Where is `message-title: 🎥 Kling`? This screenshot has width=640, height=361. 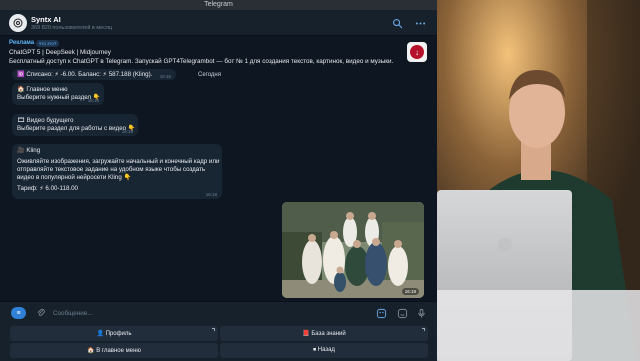
message-title: 🎥 Kling is located at coordinates (29, 150).